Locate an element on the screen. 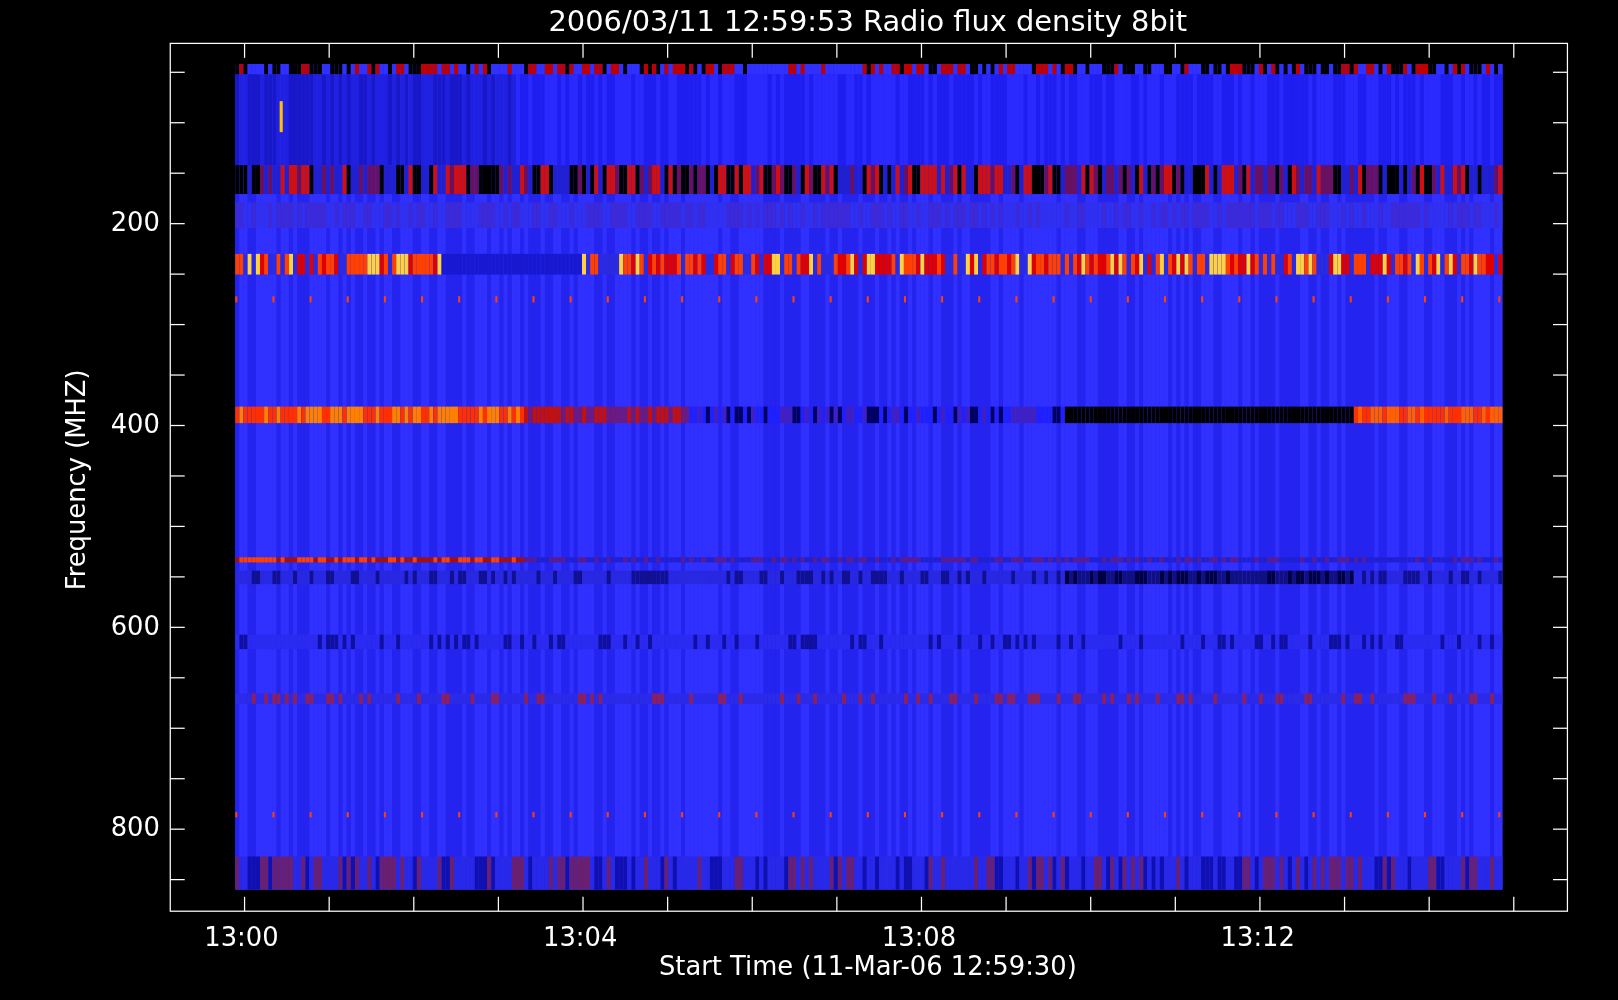 The height and width of the screenshot is (1000, 1618). tick-label: 13:00 is located at coordinates (241, 937).